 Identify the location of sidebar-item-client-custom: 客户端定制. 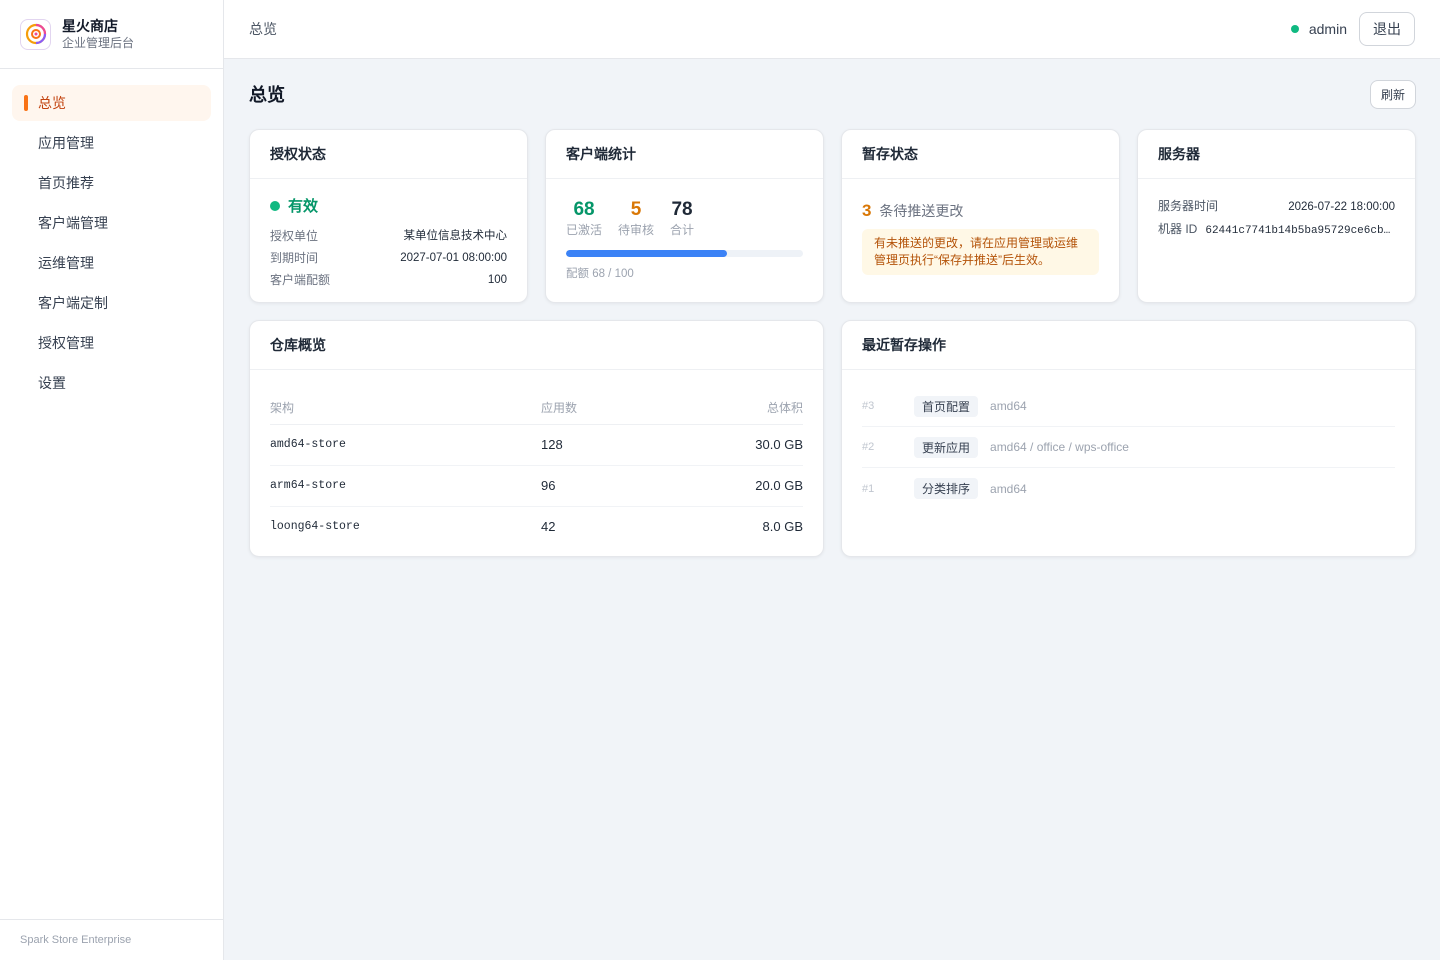
(111, 303).